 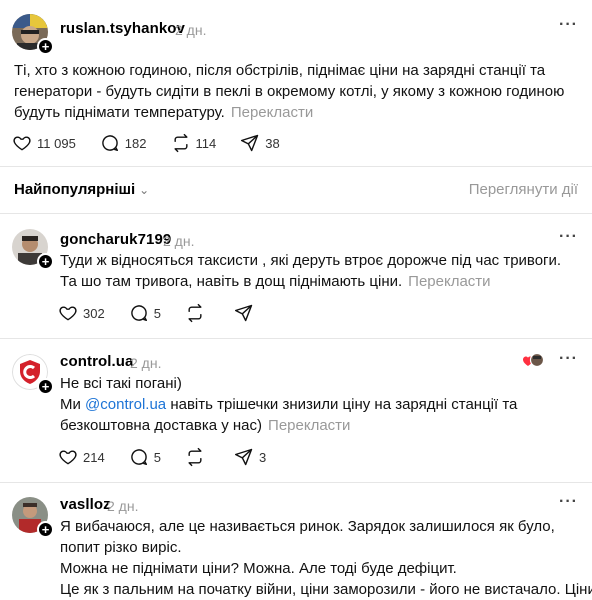 I want to click on comment-count: 182, so click(x=135, y=143).